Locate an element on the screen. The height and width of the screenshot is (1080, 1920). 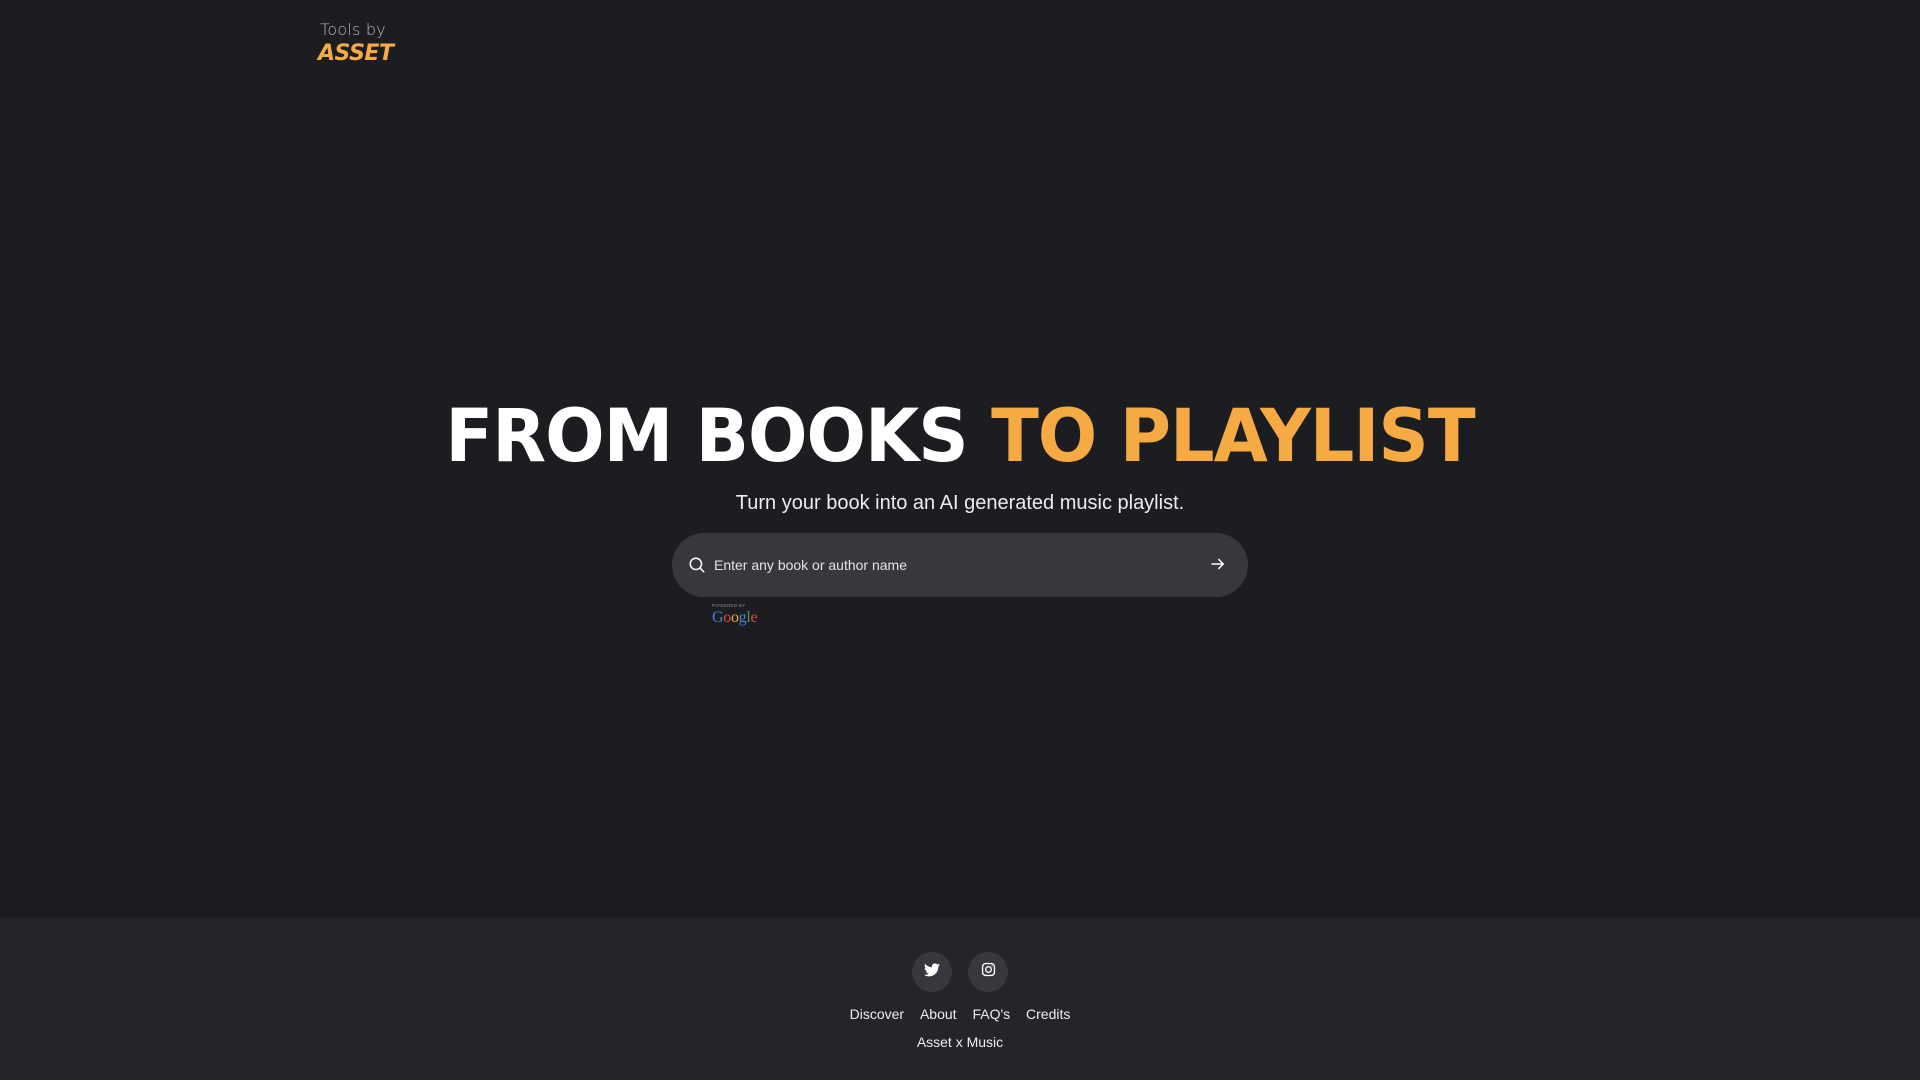
hero-title: FROM BOOKS TO PLAYLIST is located at coordinates (960, 436).